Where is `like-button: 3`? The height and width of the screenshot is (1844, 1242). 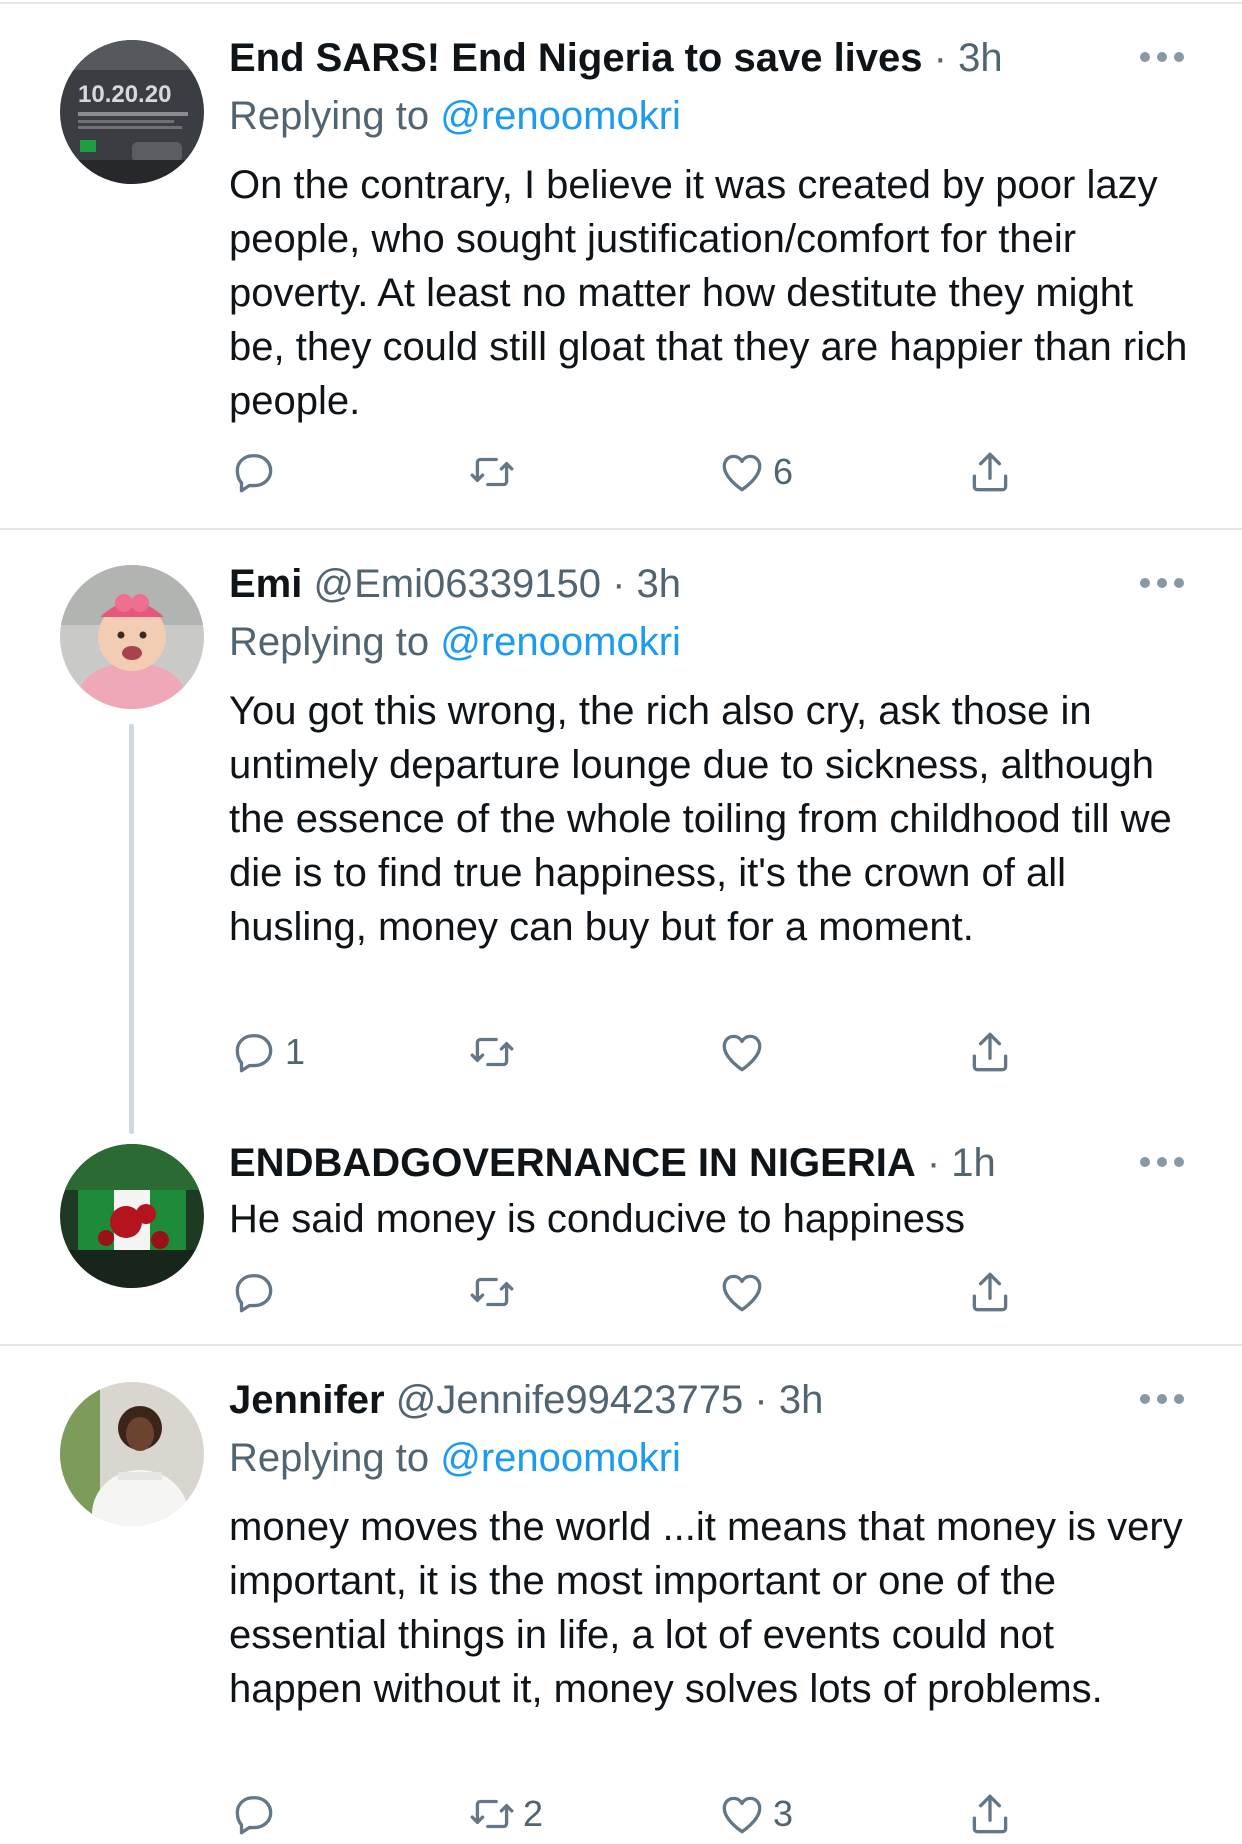
like-button: 3 is located at coordinates (755, 1814).